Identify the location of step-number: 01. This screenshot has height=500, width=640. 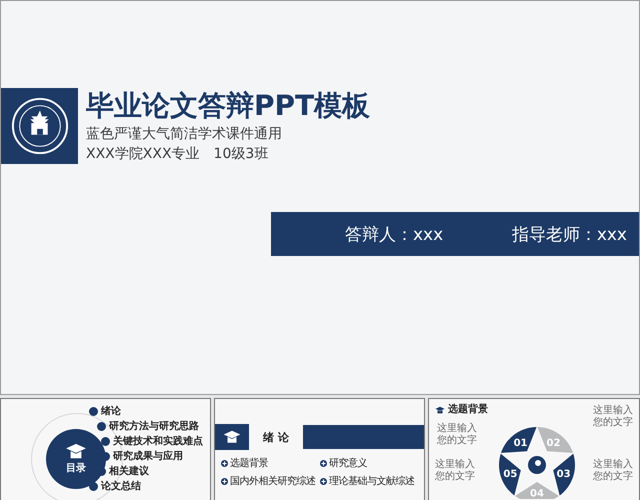
(521, 443).